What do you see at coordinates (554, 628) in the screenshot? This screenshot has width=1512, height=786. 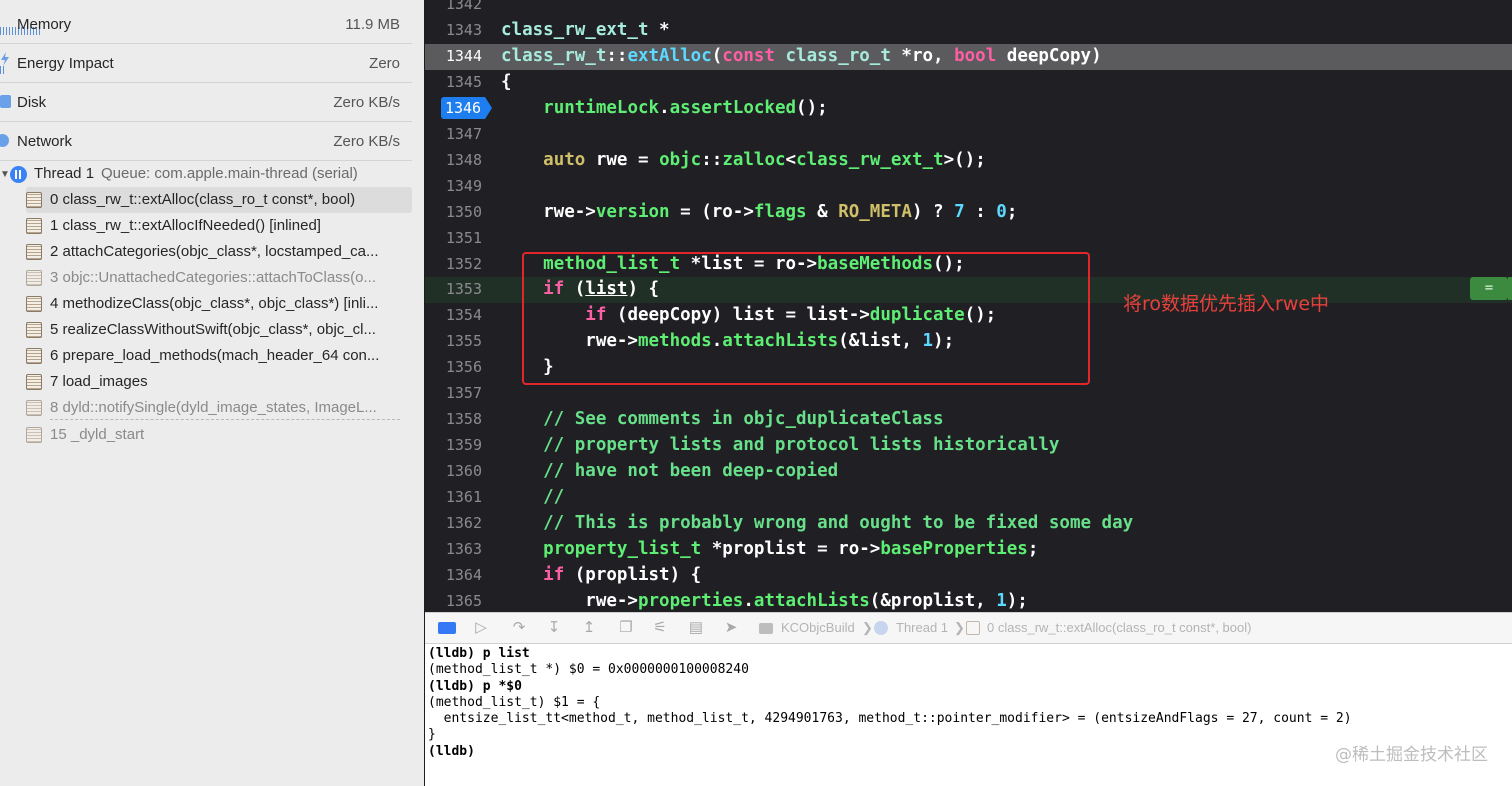 I see `step-into-icon: ↧` at bounding box center [554, 628].